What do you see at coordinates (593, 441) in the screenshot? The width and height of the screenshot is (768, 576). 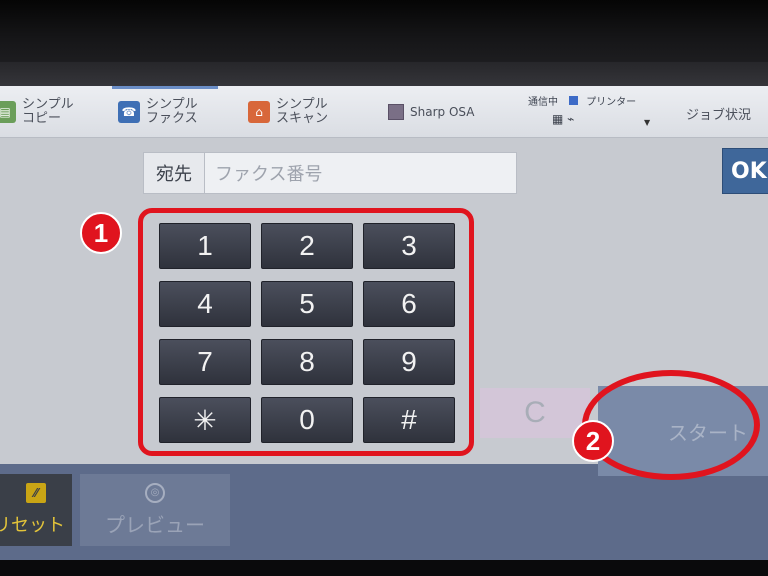 I see `step-marker-2: 2` at bounding box center [593, 441].